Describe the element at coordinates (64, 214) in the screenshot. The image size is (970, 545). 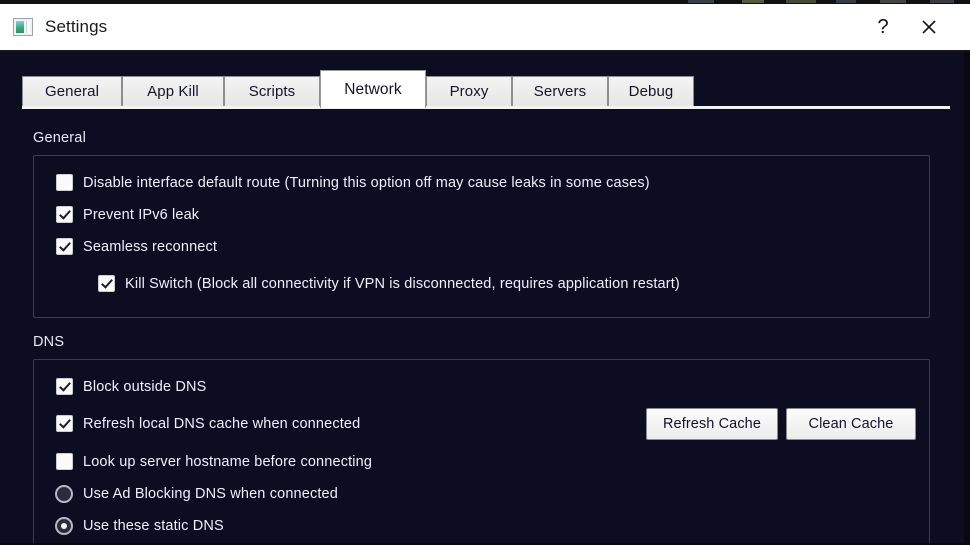
I see `checkbox-prevent-ipv6-leak` at that location.